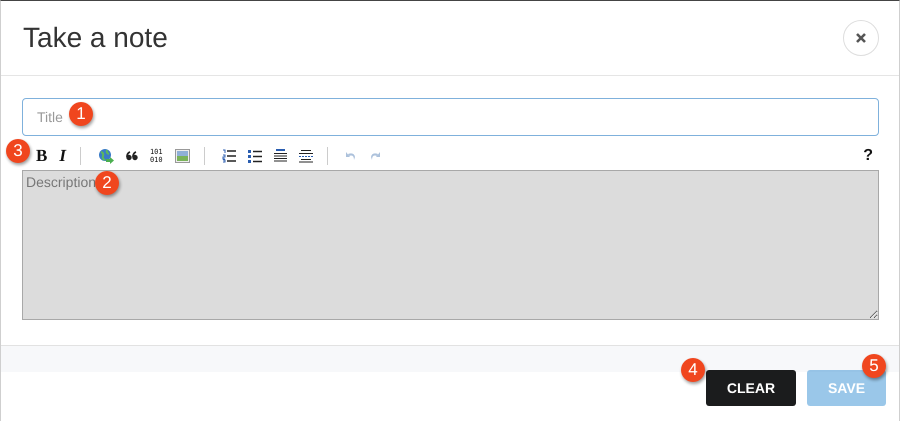  I want to click on clear-button: CLEAR, so click(751, 388).